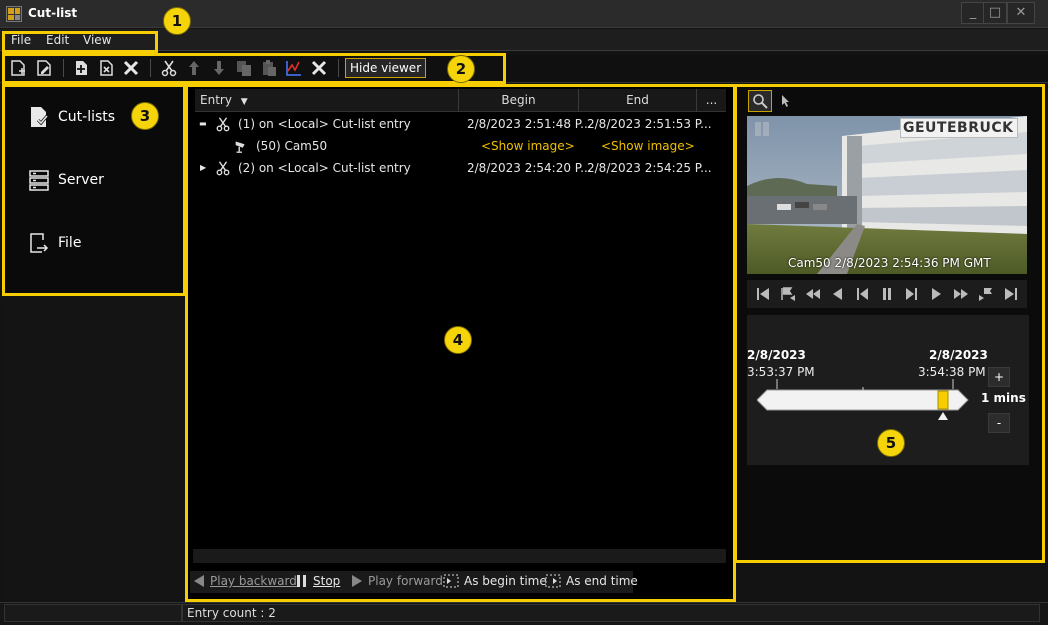 The height and width of the screenshot is (625, 1048). What do you see at coordinates (524, 14) in the screenshot?
I see `title-bar` at bounding box center [524, 14].